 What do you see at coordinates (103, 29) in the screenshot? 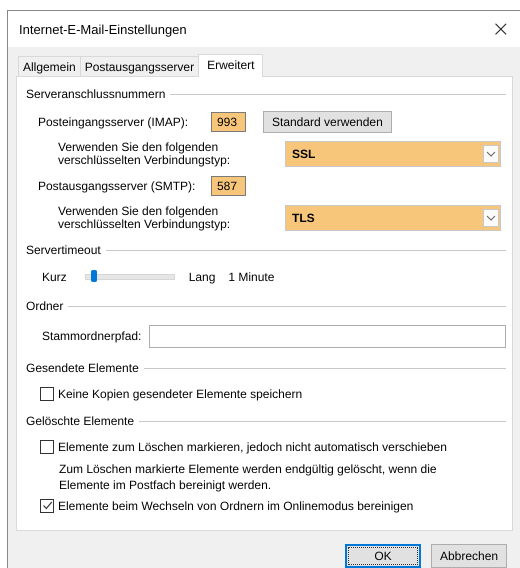
I see `window-title: Internet-E-Mail-Einstellungen` at bounding box center [103, 29].